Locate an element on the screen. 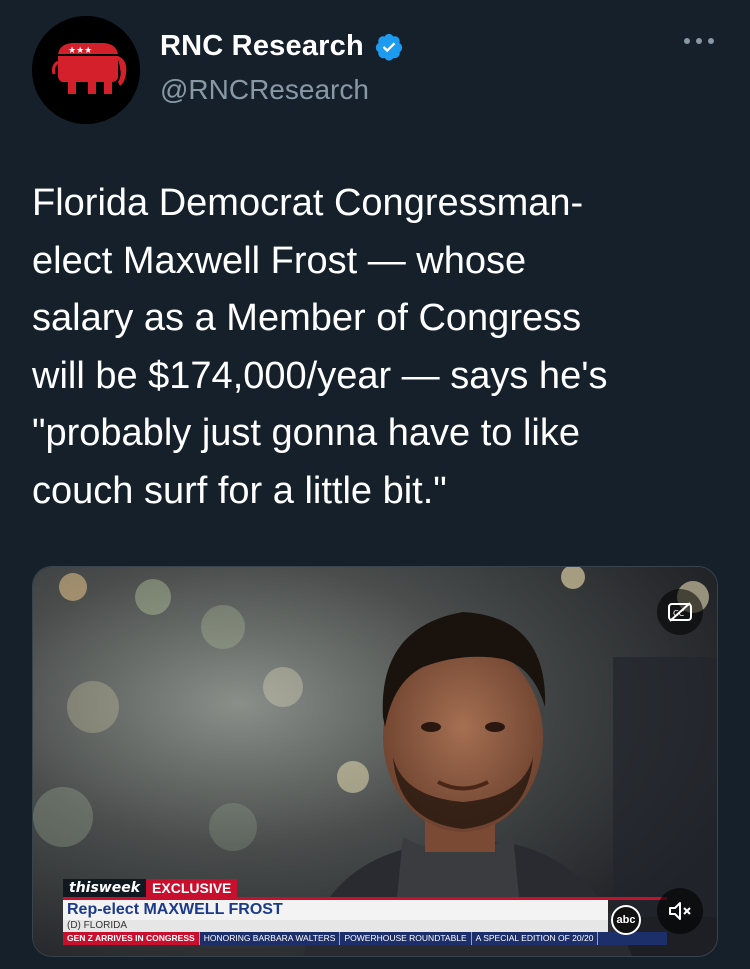  tweet-header: ★★★ RNC Research @RNCResearch is located at coordinates (375, 70).